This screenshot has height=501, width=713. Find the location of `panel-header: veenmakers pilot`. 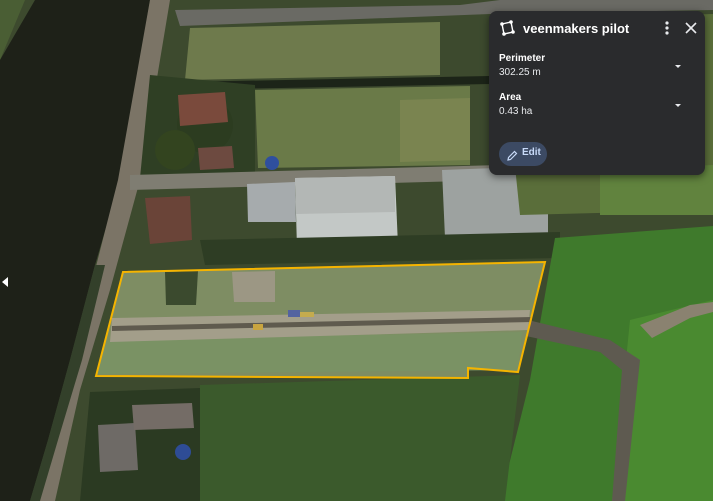

panel-header: veenmakers pilot is located at coordinates (597, 28).